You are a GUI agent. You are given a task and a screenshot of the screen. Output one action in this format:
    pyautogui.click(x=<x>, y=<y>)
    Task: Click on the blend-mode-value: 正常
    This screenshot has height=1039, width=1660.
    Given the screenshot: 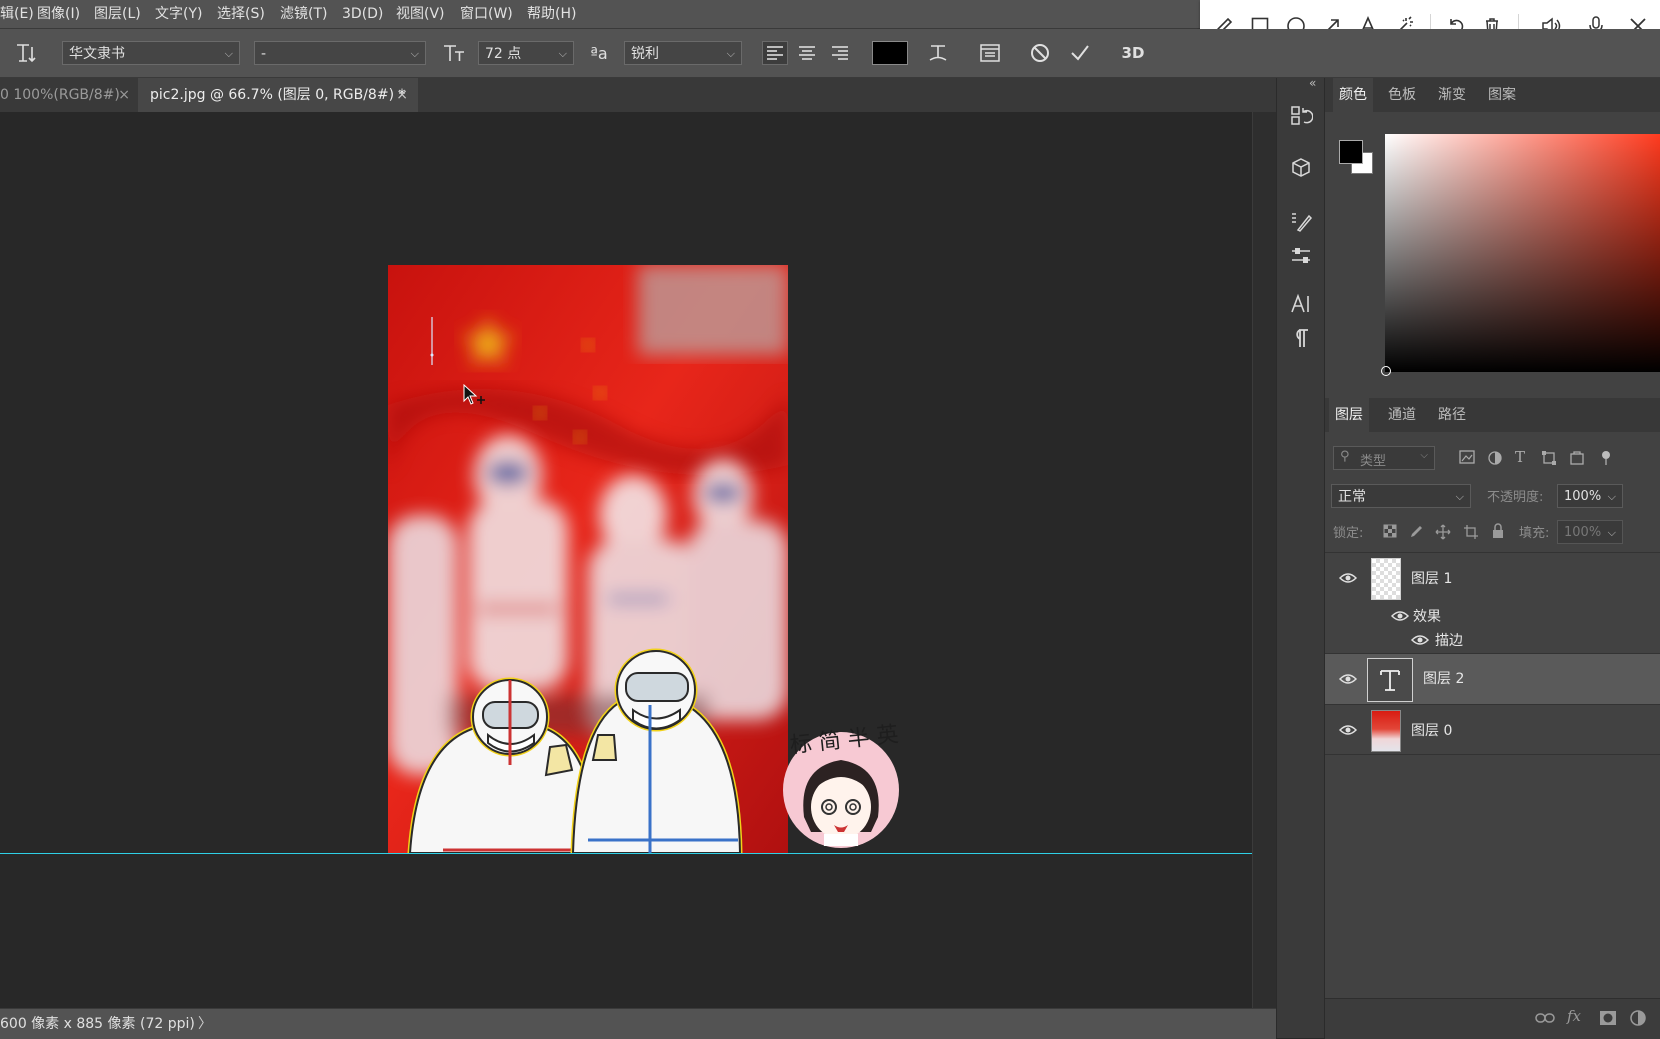 What is the action you would take?
    pyautogui.click(x=1352, y=497)
    